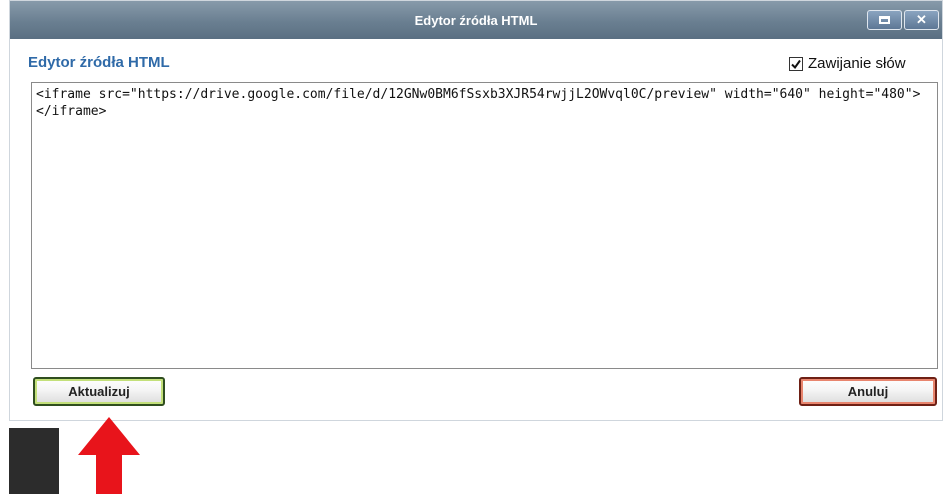 The width and height of the screenshot is (943, 494). I want to click on close-button: ✕, so click(921, 20).